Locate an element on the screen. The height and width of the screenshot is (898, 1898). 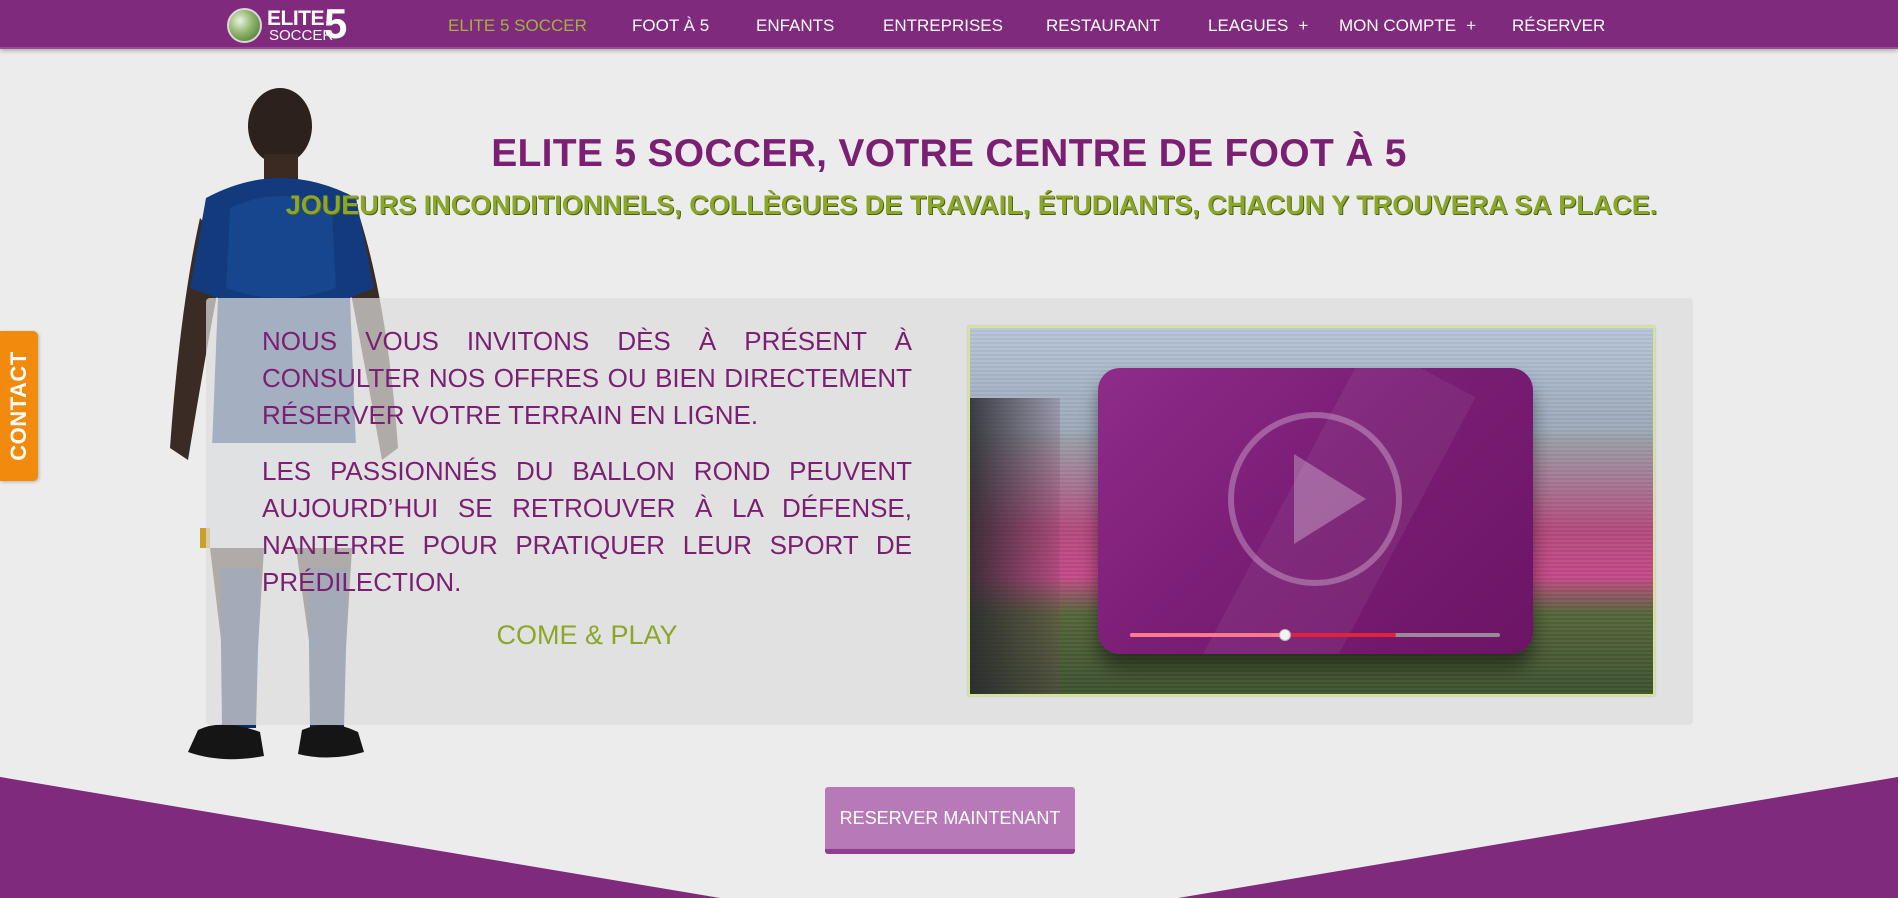
nav-item-leagues: LEAGUES + is located at coordinates (1258, 24).